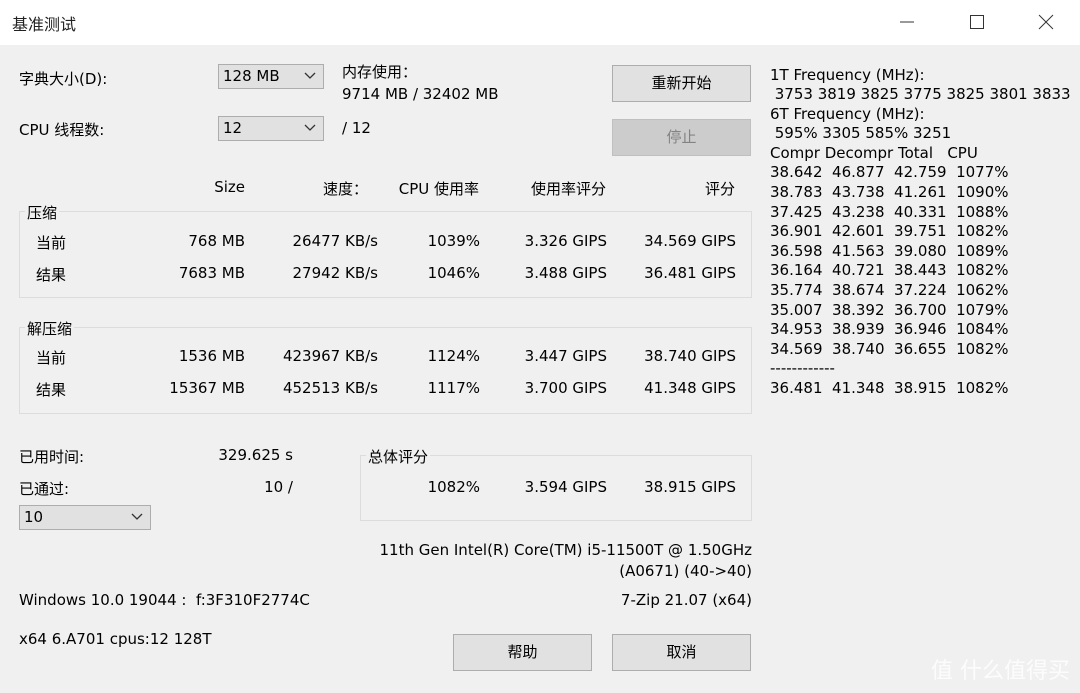  I want to click on decompress-group-label: 解压缩, so click(50, 328).